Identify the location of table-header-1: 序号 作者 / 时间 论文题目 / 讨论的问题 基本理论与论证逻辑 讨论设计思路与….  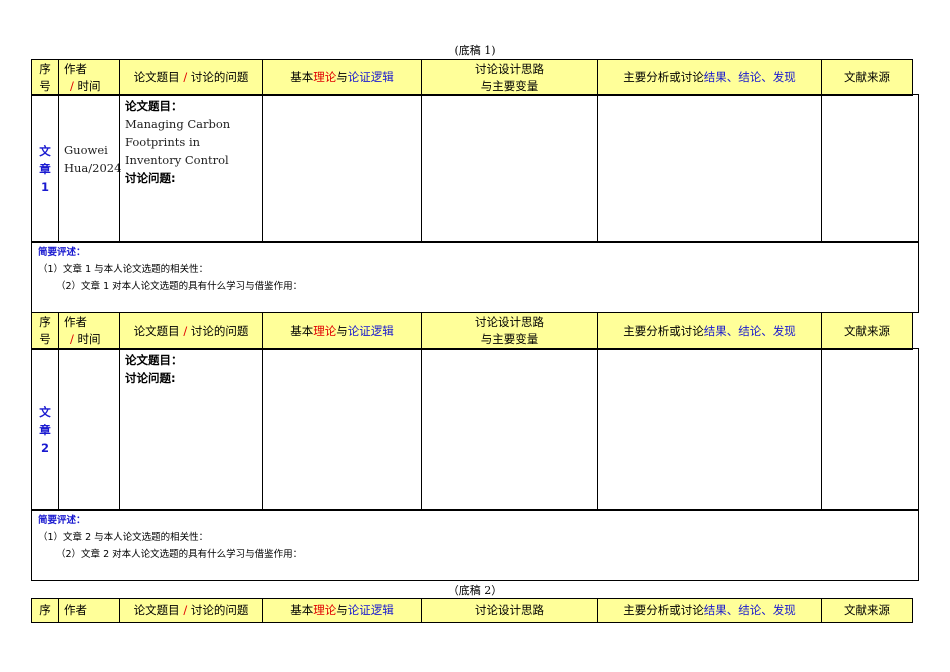
(472, 77).